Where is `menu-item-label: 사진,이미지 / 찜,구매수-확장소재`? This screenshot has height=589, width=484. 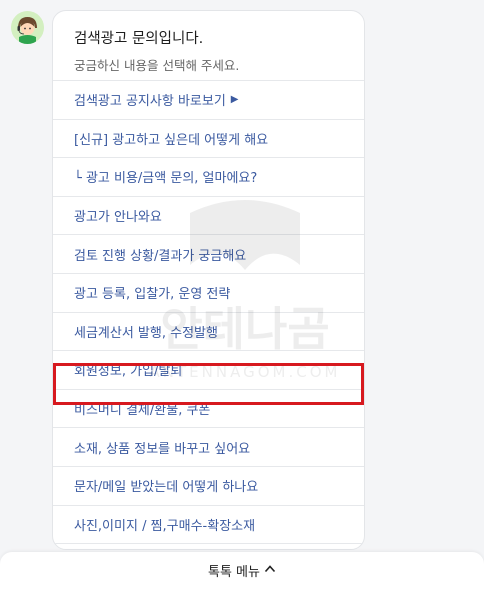 menu-item-label: 사진,이미지 / 찜,구매수-확장소재 is located at coordinates (165, 526).